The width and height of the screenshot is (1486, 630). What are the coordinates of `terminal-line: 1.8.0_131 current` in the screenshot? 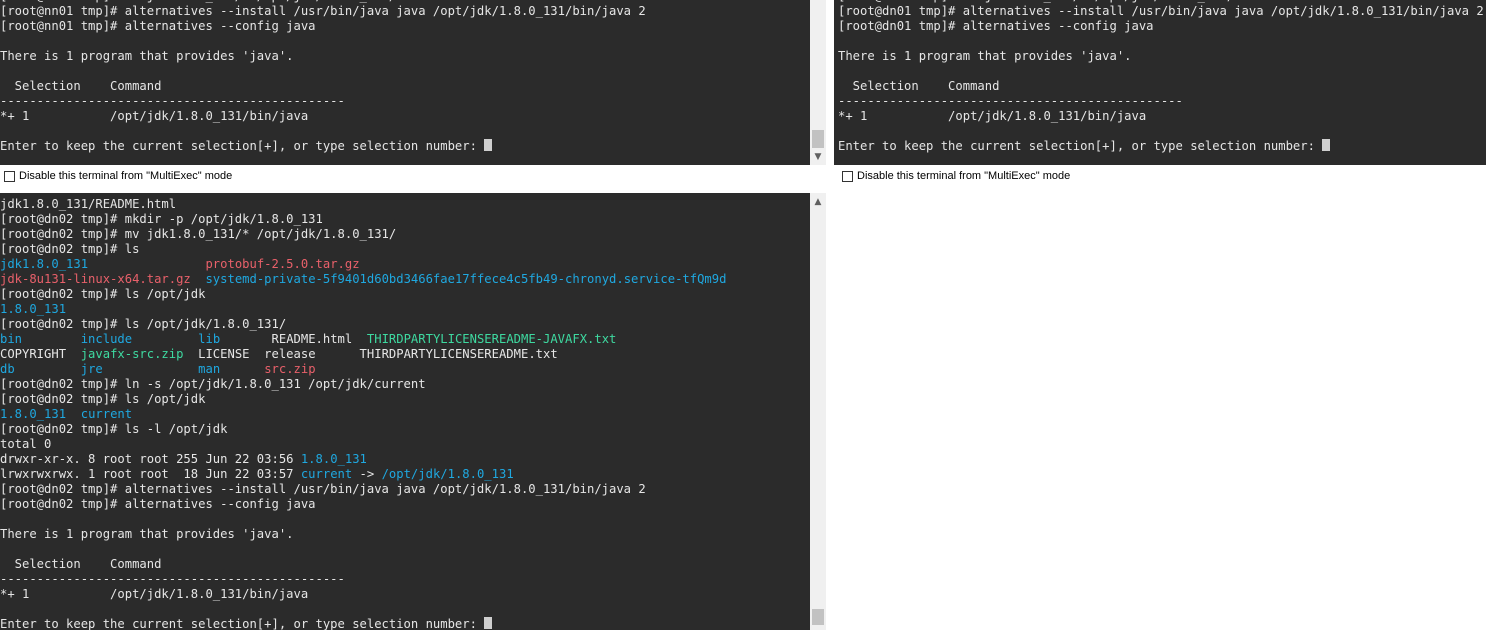 It's located at (405, 414).